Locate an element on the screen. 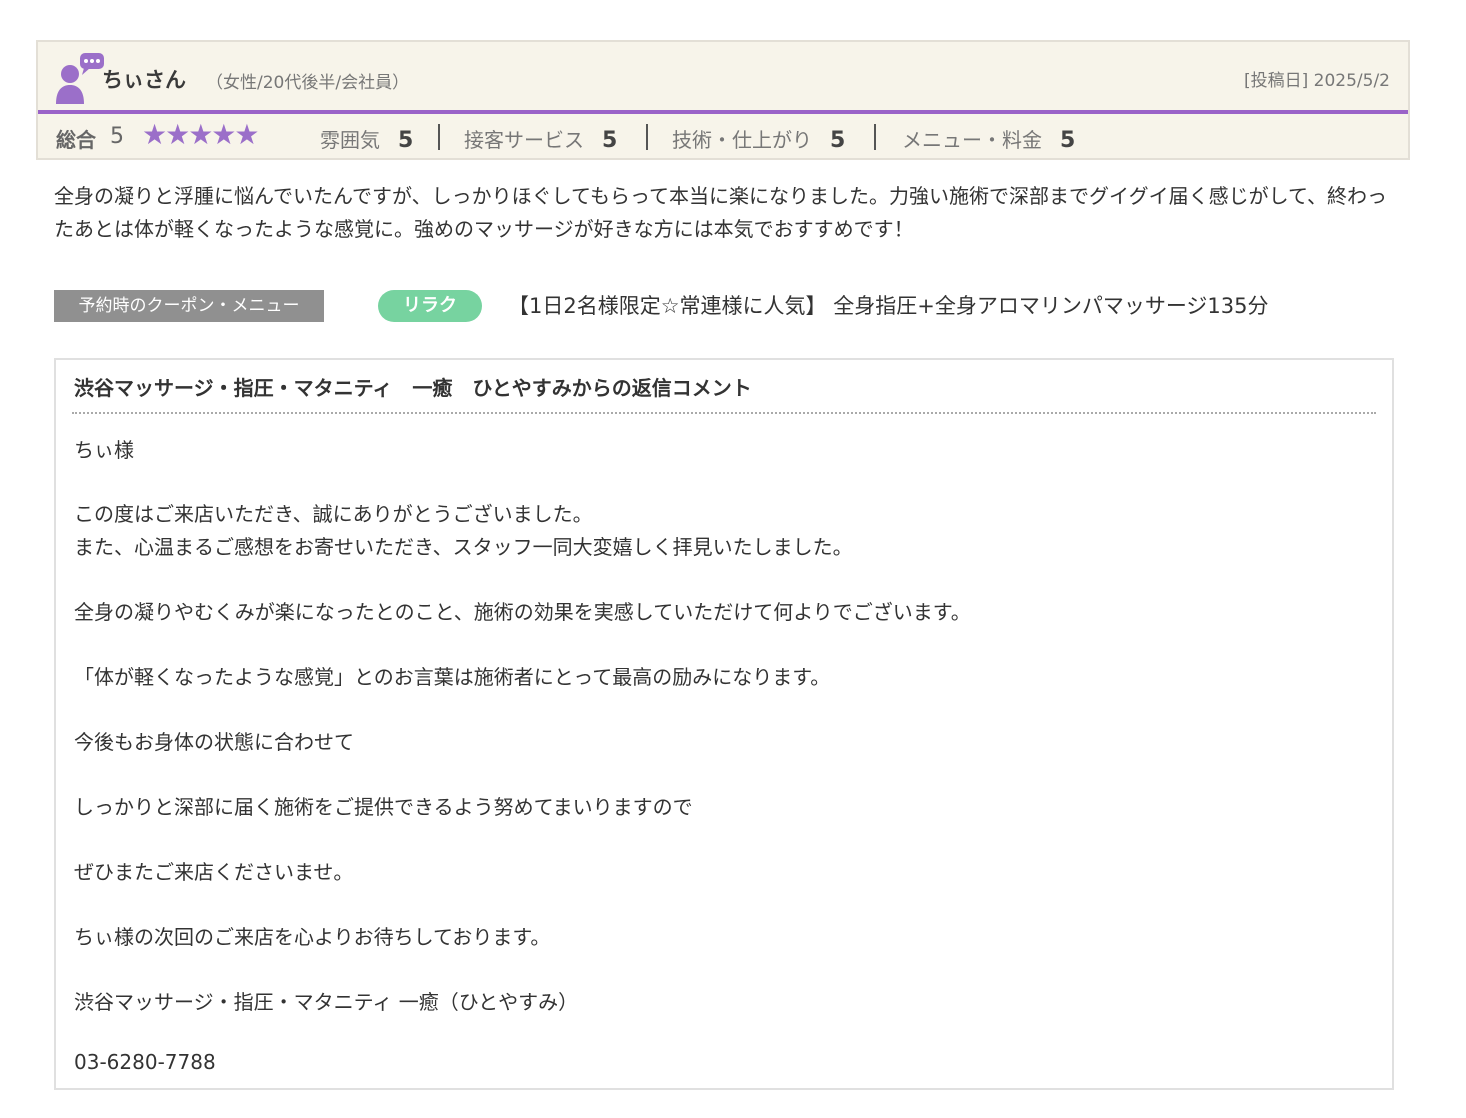 This screenshot has height=1118, width=1466. reviewer-name: ちぃさん is located at coordinates (144, 80).